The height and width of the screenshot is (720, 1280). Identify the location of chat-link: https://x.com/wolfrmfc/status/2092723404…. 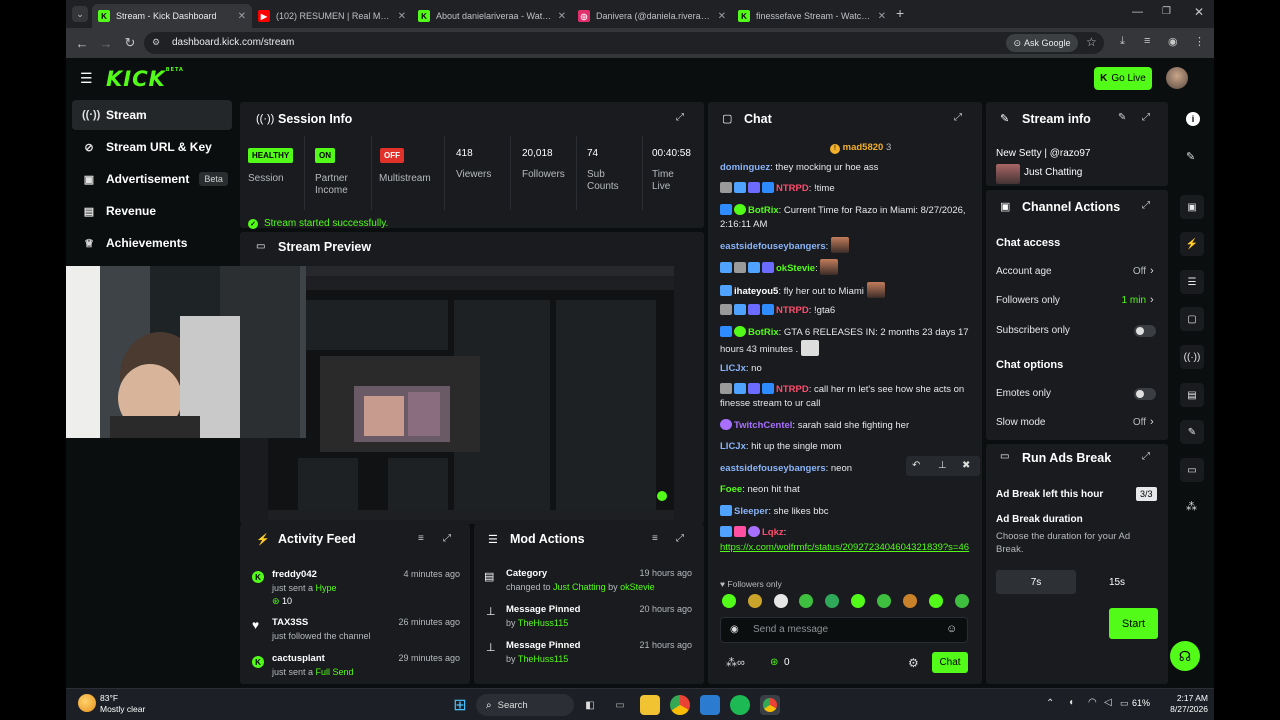
(845, 547).